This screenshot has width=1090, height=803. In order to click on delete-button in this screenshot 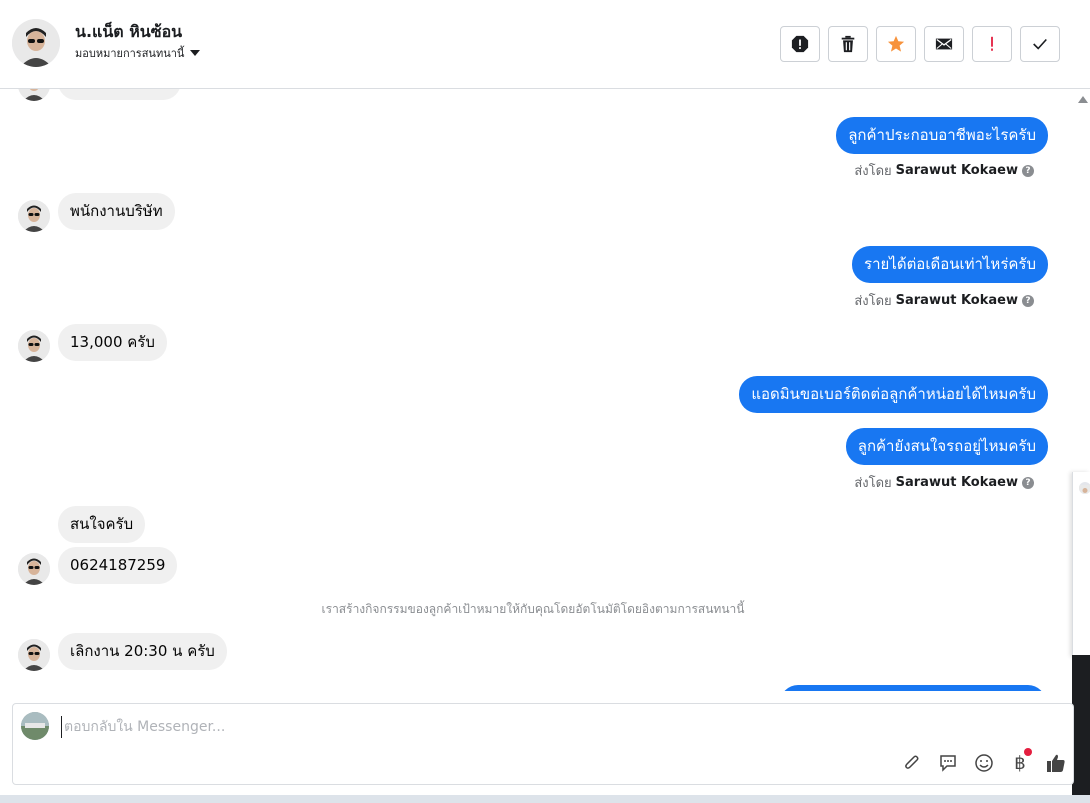, I will do `click(848, 44)`.